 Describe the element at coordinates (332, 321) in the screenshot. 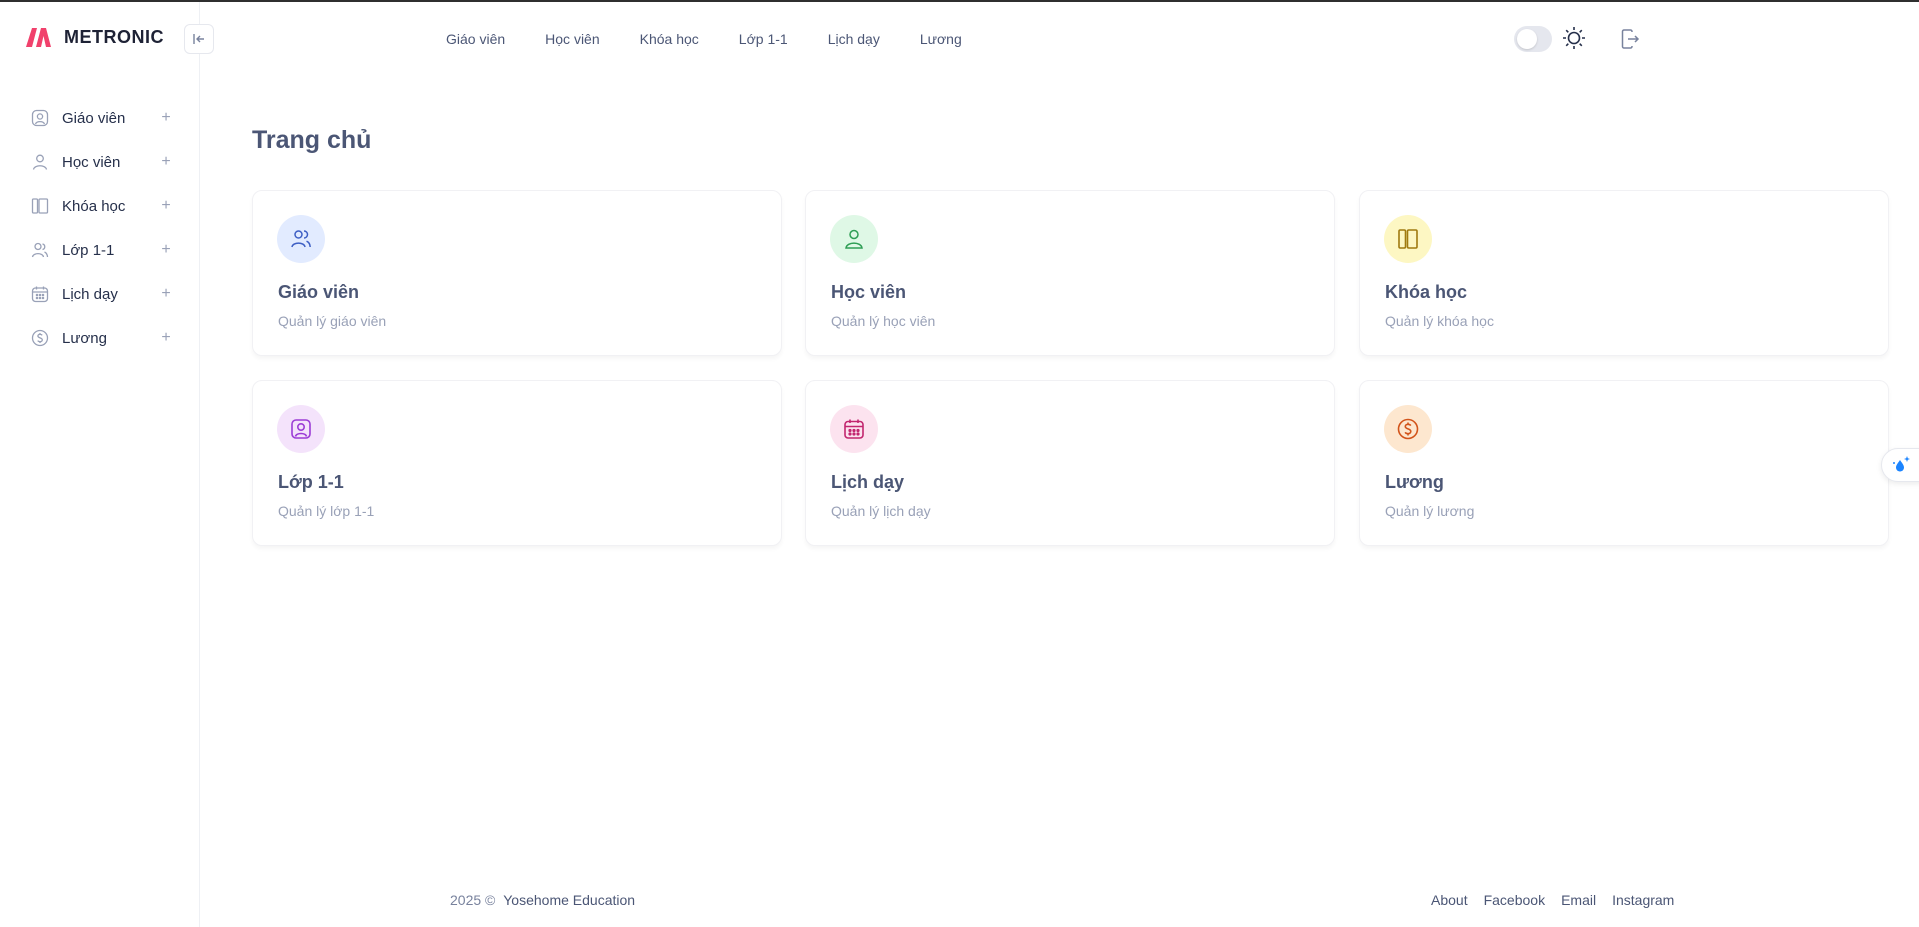

I see `card-subtitle: Quản lý giáo viên` at that location.